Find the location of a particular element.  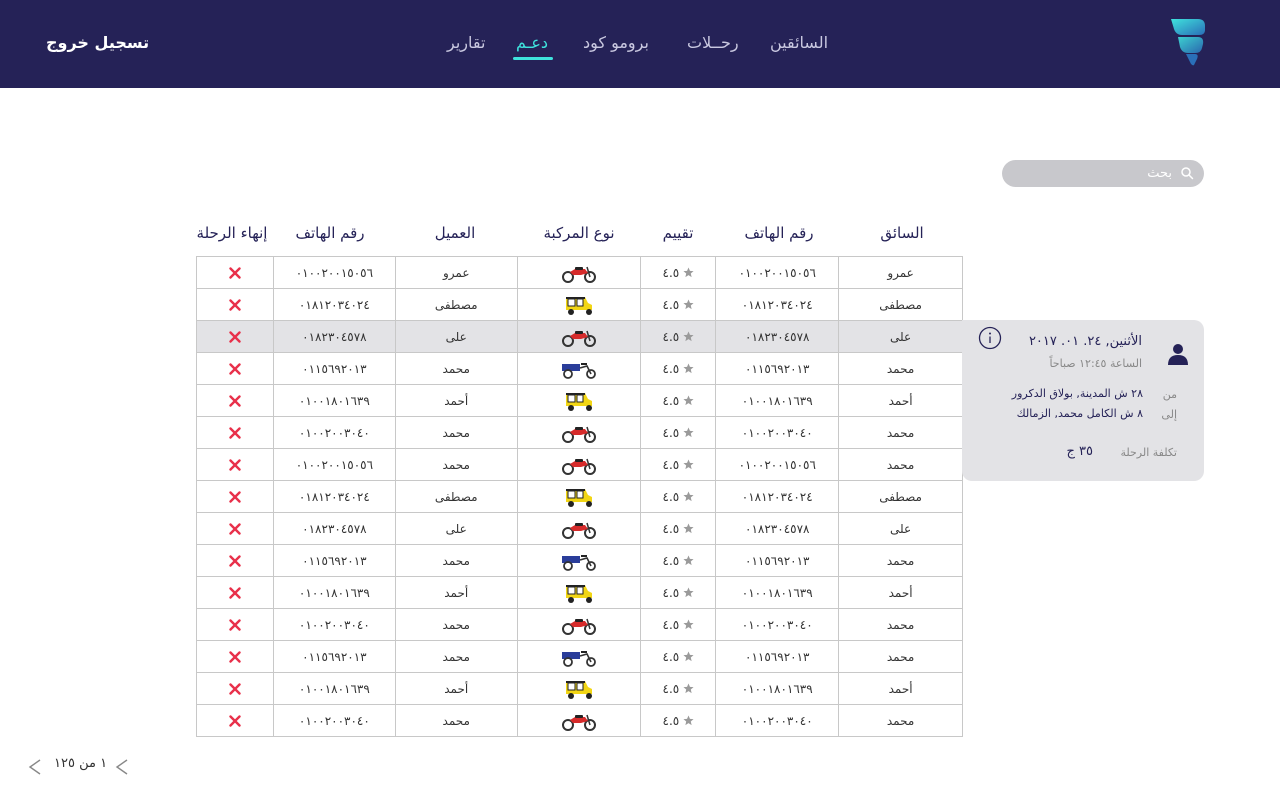

pagination-indicator: ١ من ١٢٥ is located at coordinates (81, 763).